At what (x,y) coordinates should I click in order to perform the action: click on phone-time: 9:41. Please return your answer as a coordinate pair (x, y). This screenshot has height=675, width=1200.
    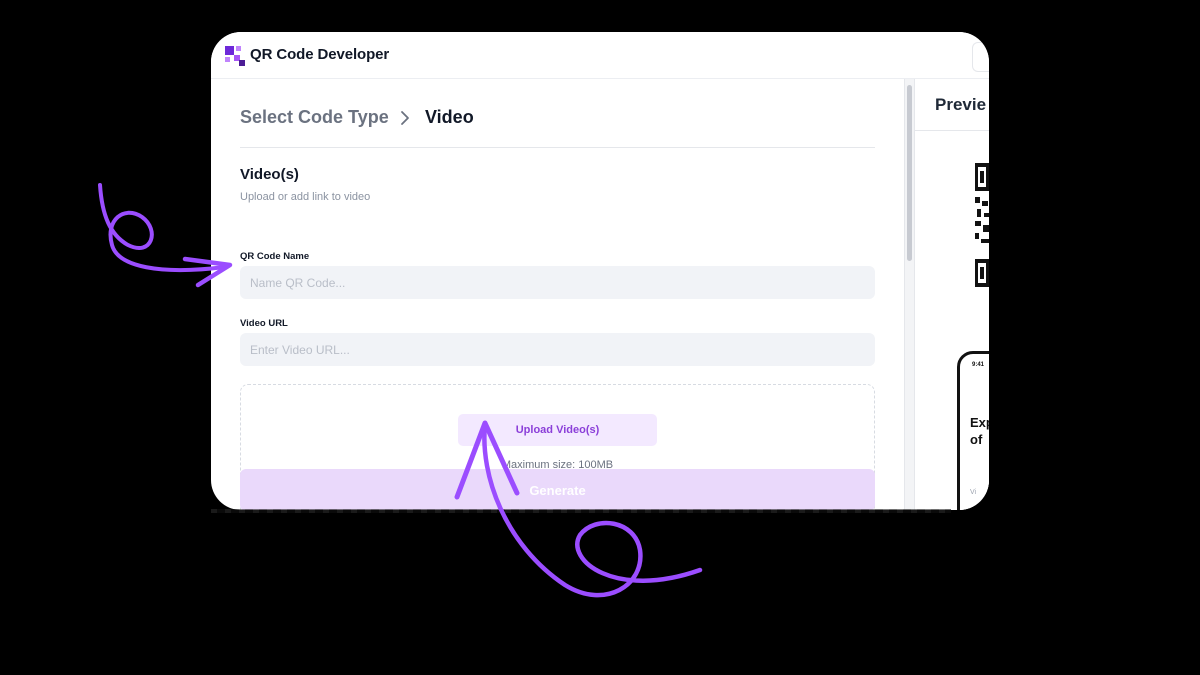
    Looking at the image, I should click on (978, 365).